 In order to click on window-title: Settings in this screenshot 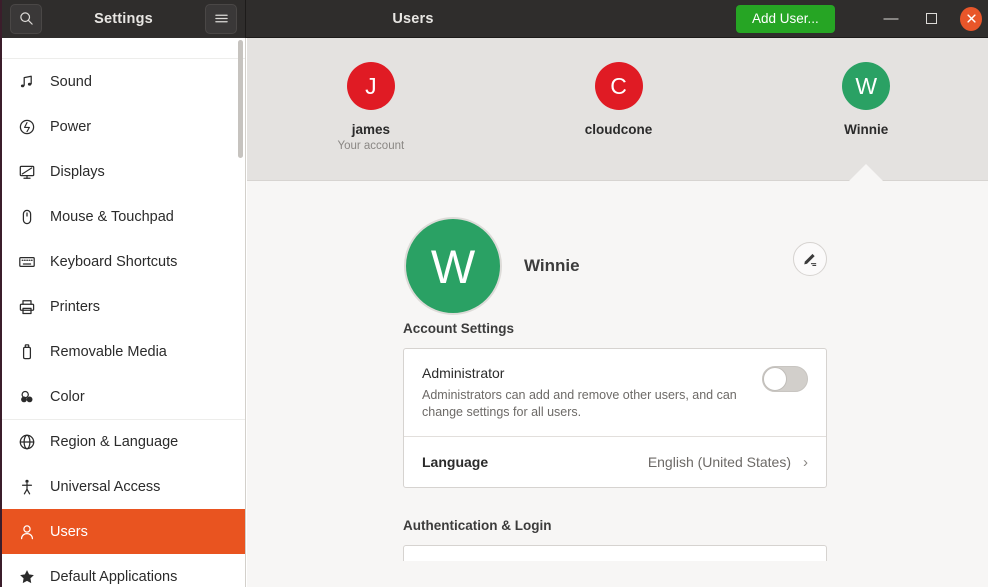, I will do `click(123, 18)`.